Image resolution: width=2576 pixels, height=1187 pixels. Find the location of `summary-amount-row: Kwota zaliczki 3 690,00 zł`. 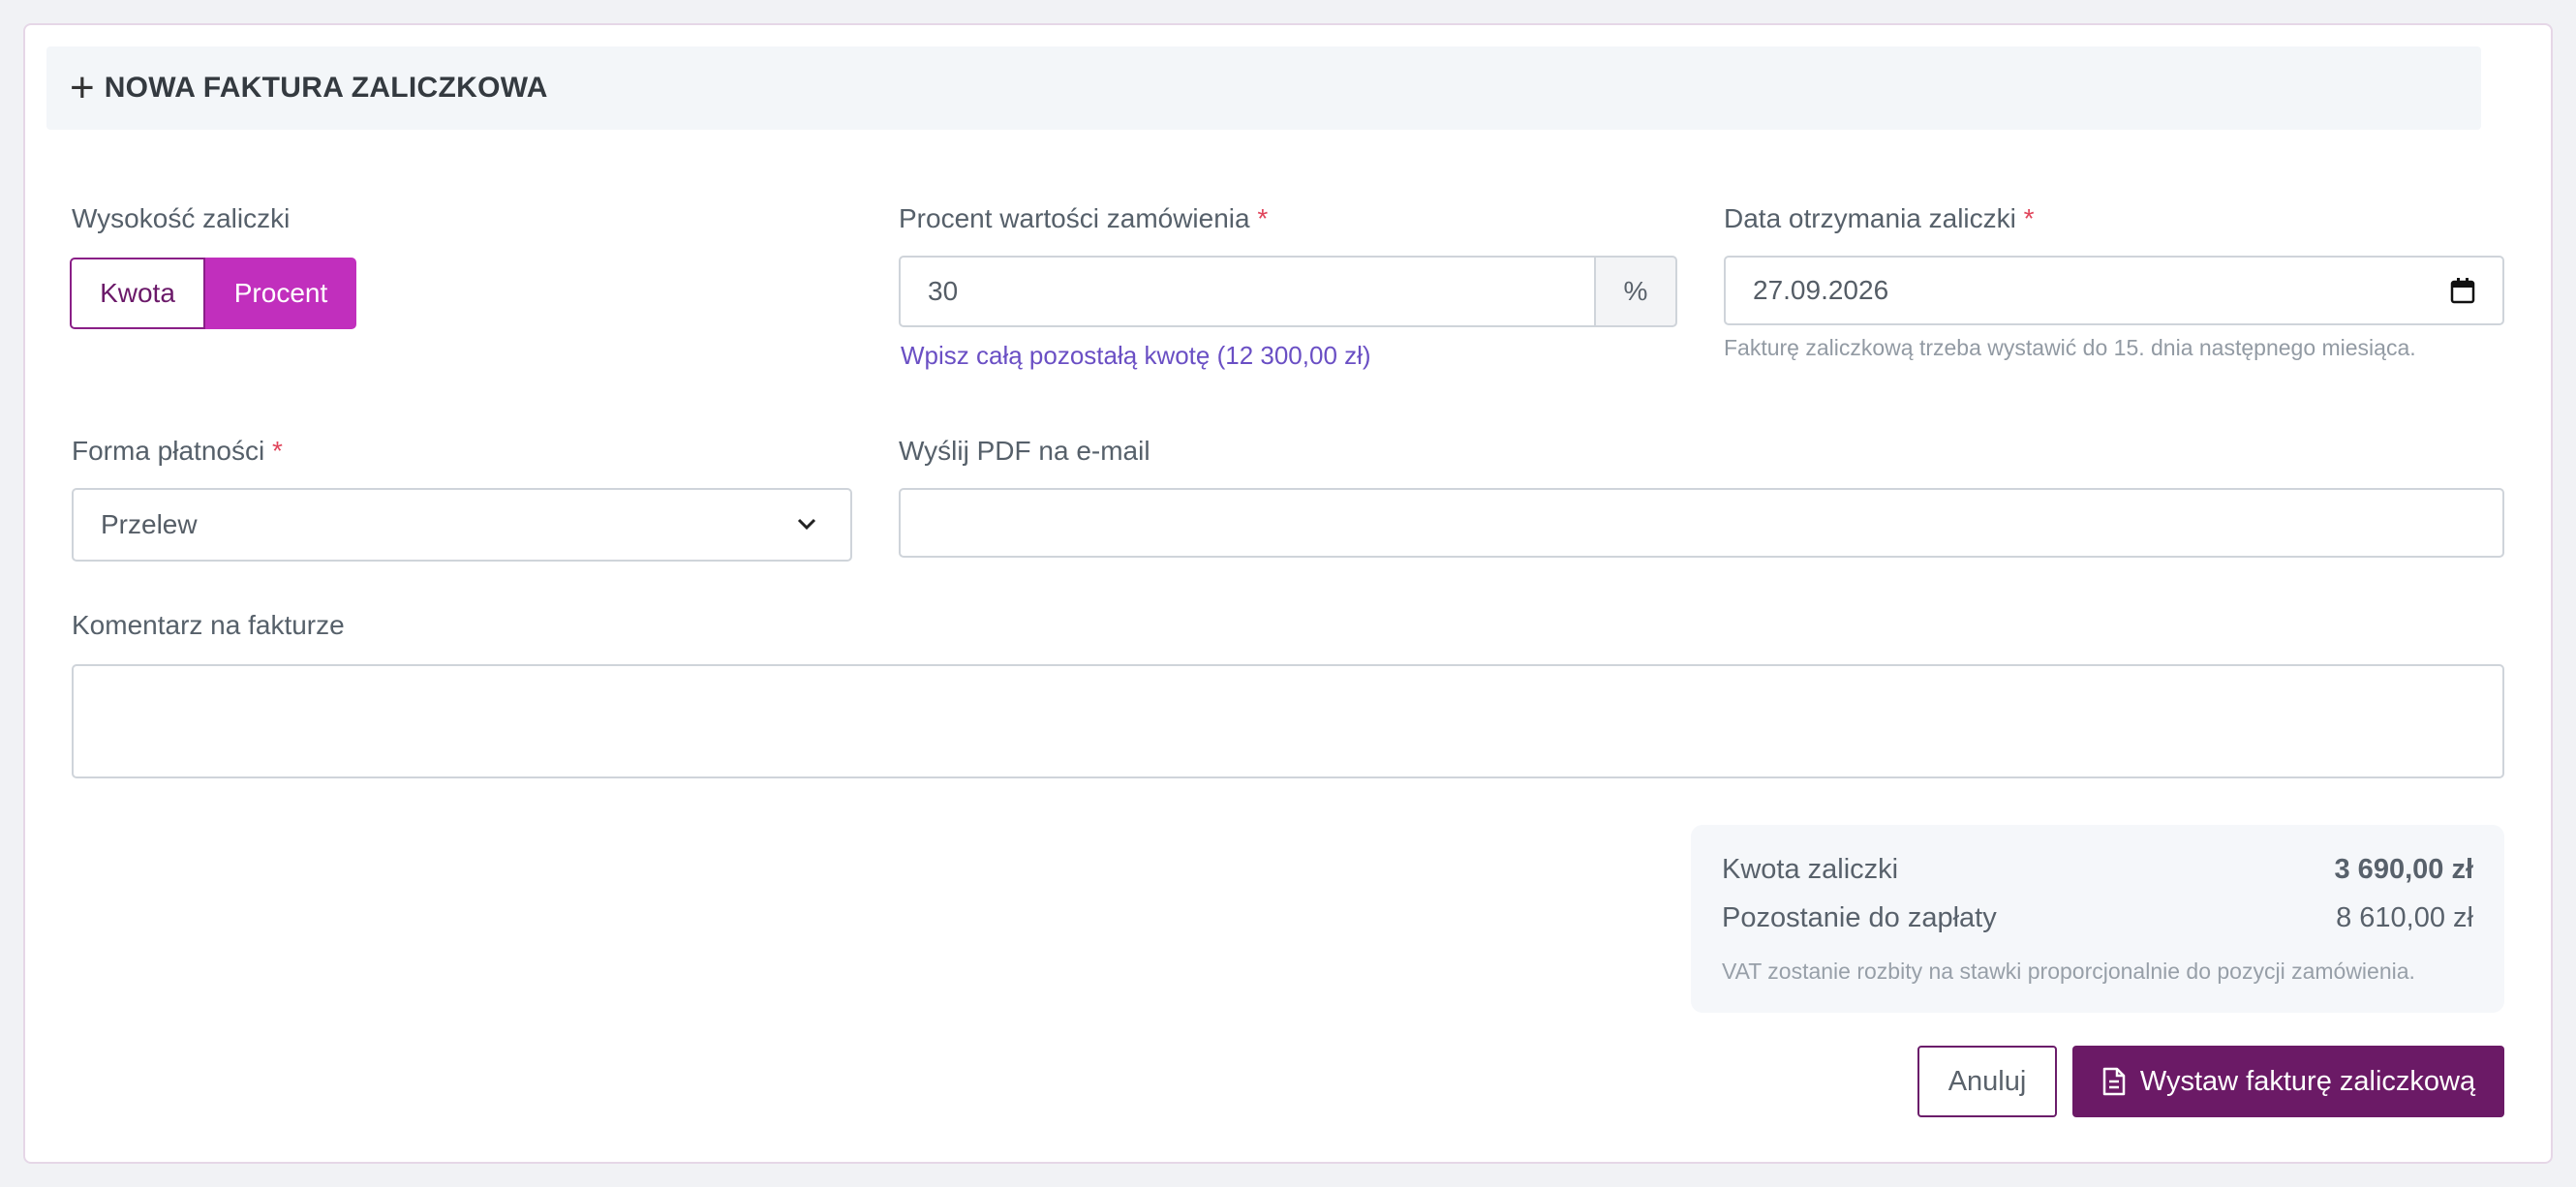

summary-amount-row: Kwota zaliczki 3 690,00 zł is located at coordinates (2097, 870).